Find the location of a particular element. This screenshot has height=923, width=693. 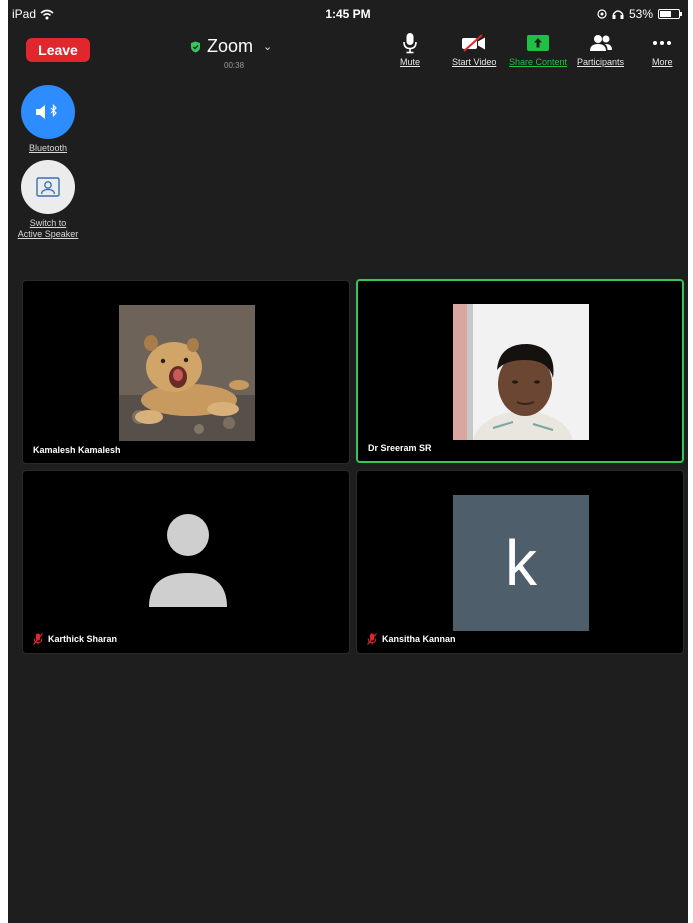

video-tile-active-speaker: Dr Sreeram SR is located at coordinates (520, 371).